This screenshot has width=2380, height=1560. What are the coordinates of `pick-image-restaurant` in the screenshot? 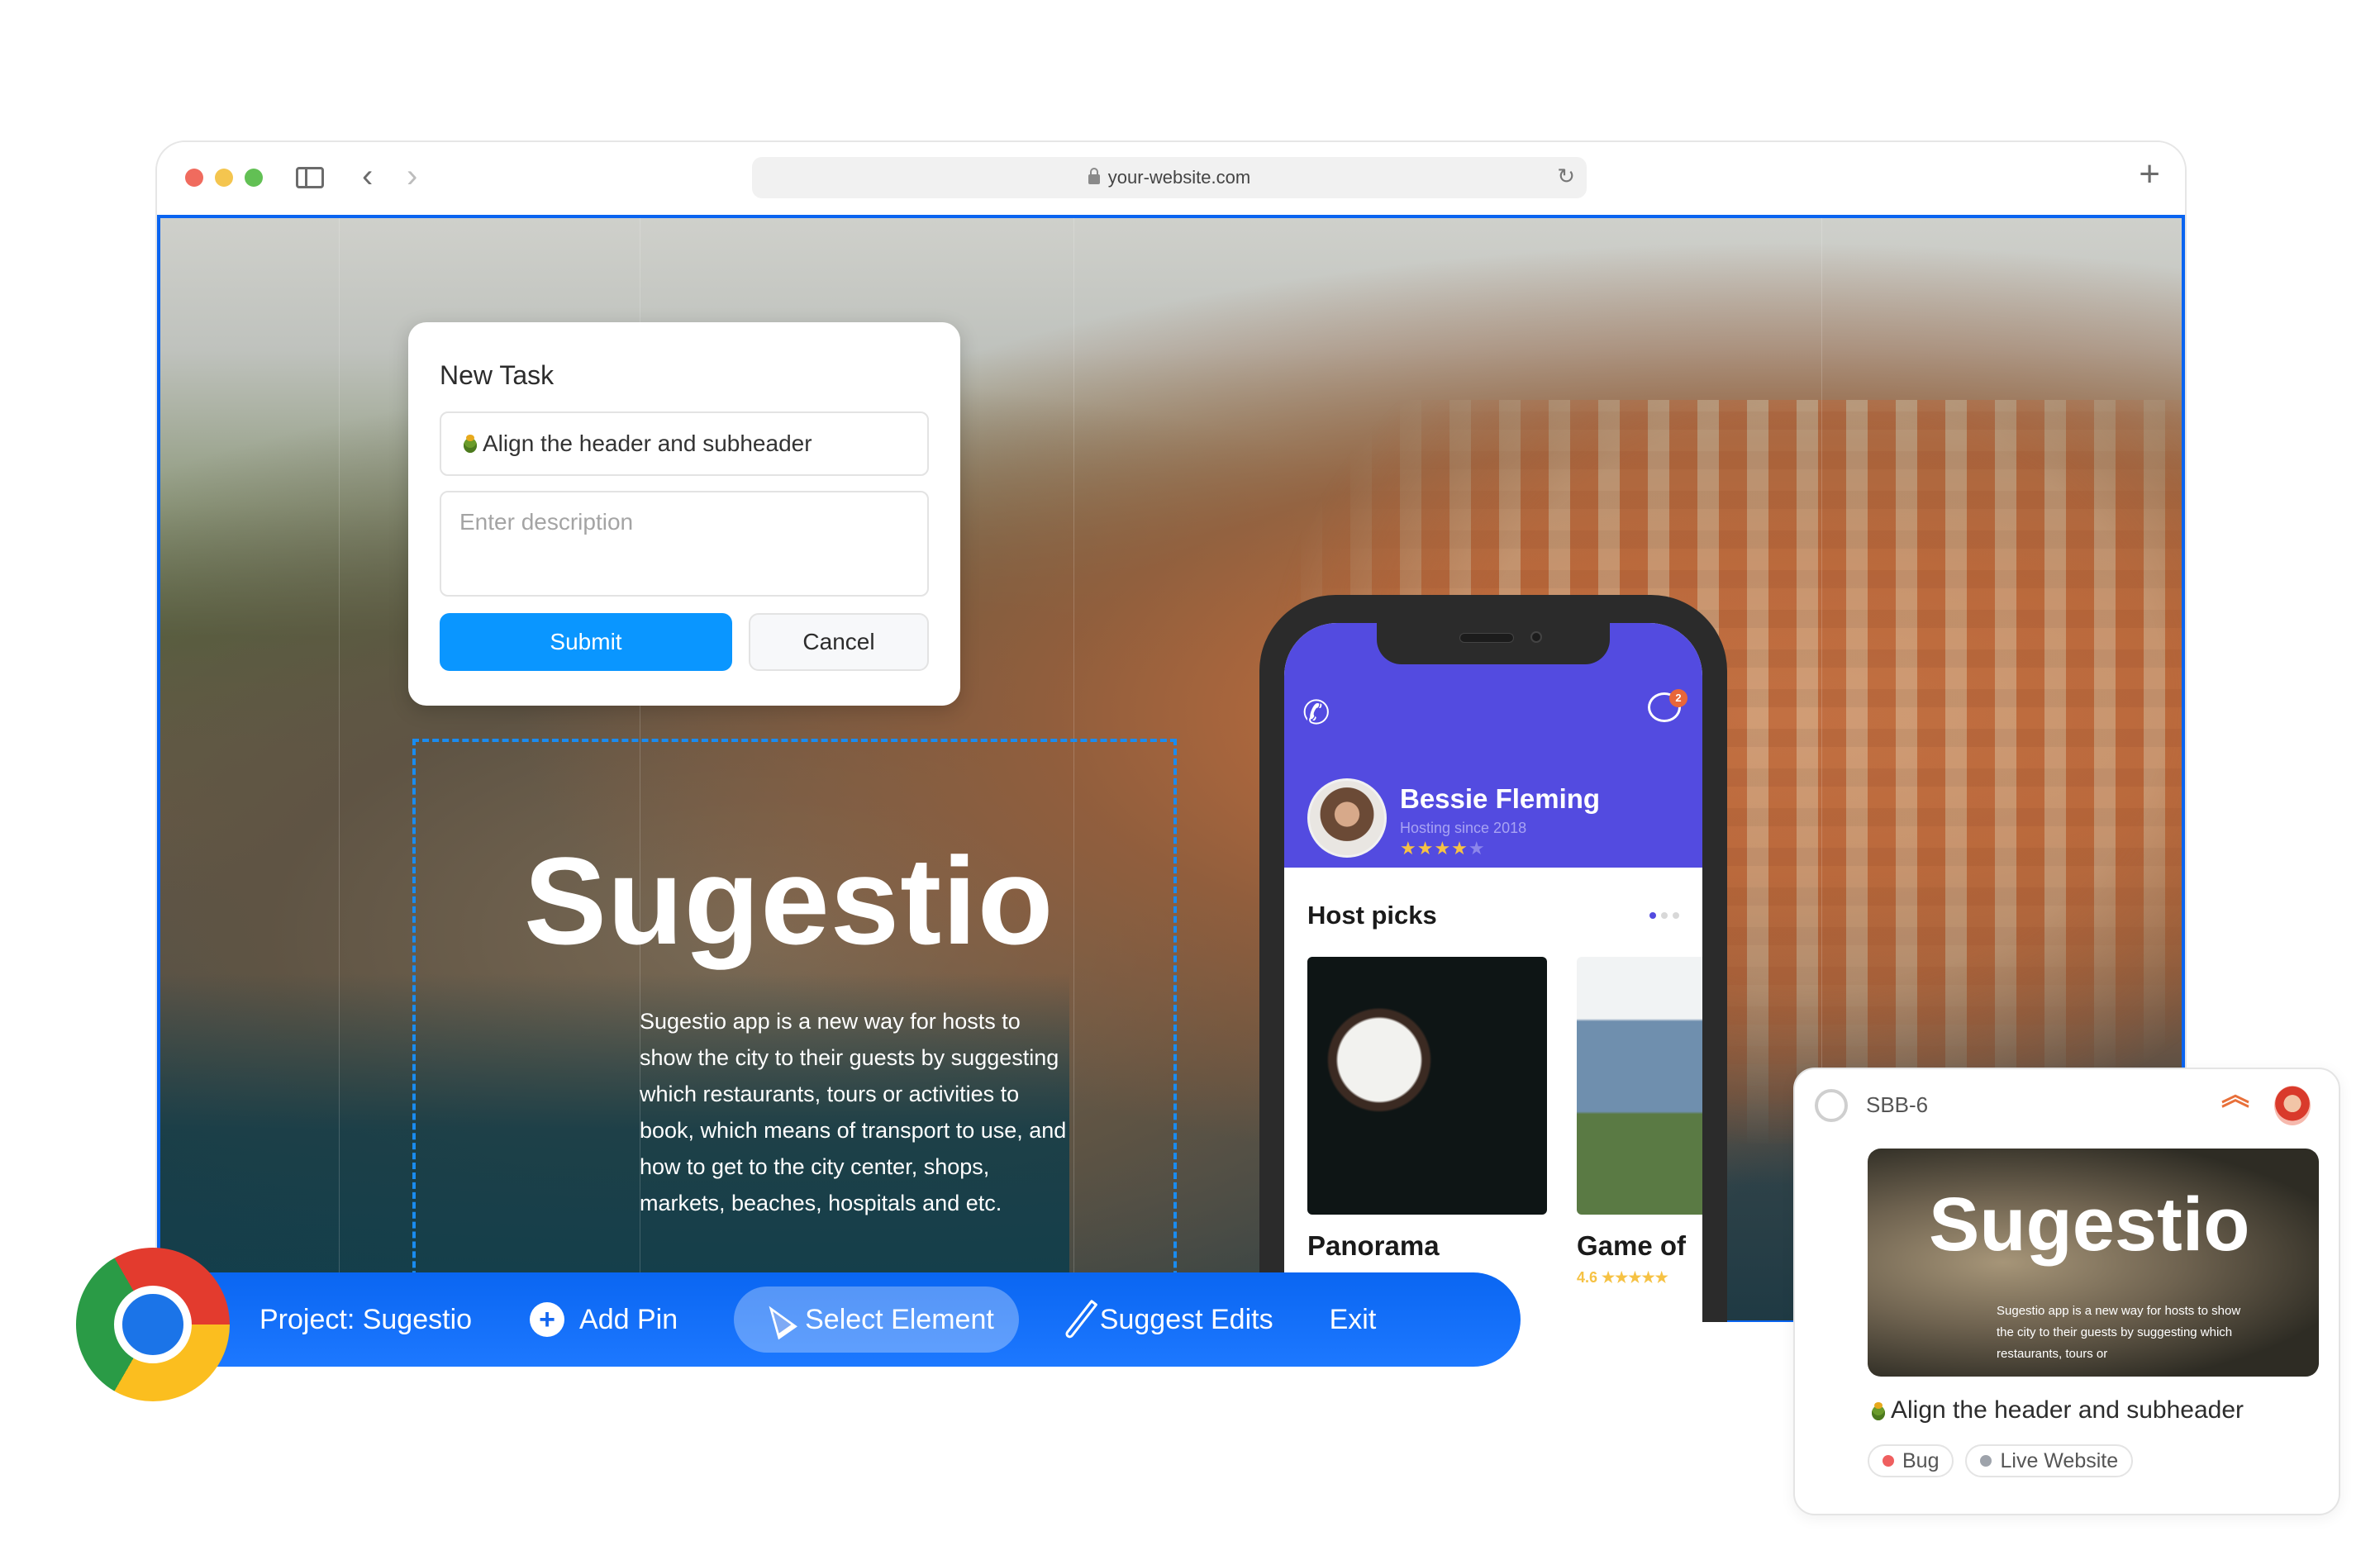 It's located at (1427, 1086).